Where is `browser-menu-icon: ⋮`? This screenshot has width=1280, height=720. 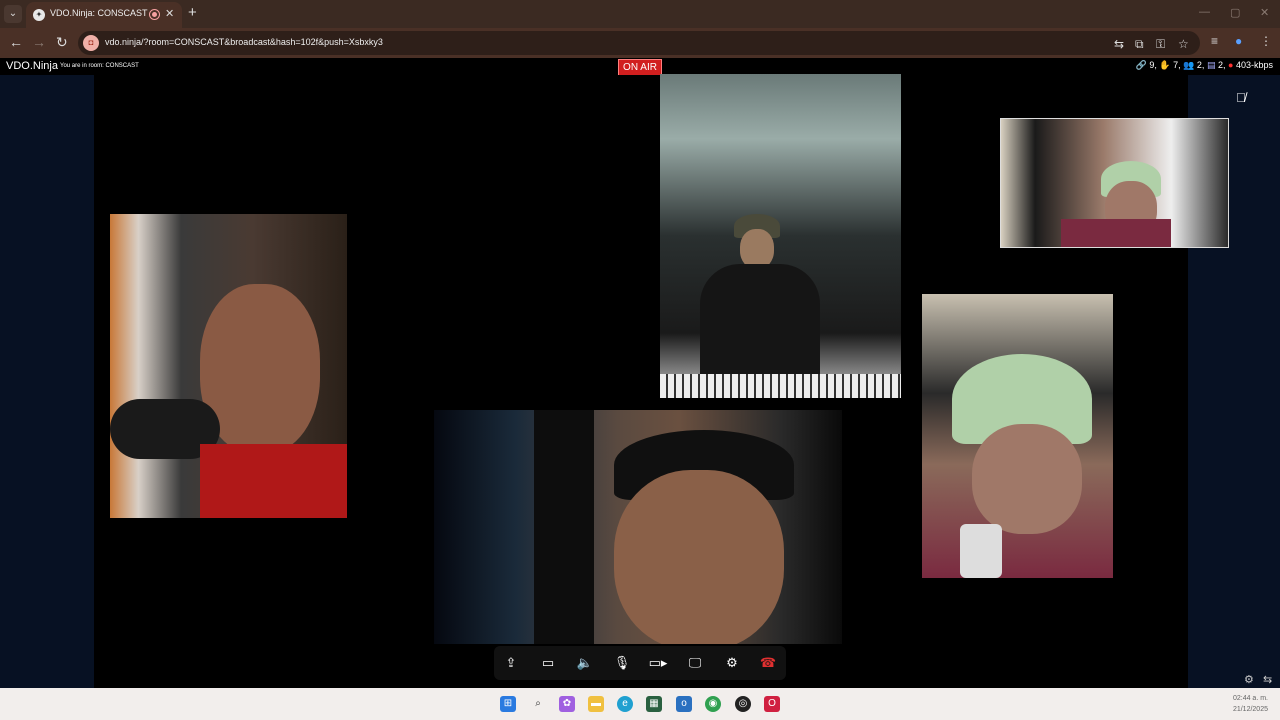 browser-menu-icon: ⋮ is located at coordinates (1266, 41).